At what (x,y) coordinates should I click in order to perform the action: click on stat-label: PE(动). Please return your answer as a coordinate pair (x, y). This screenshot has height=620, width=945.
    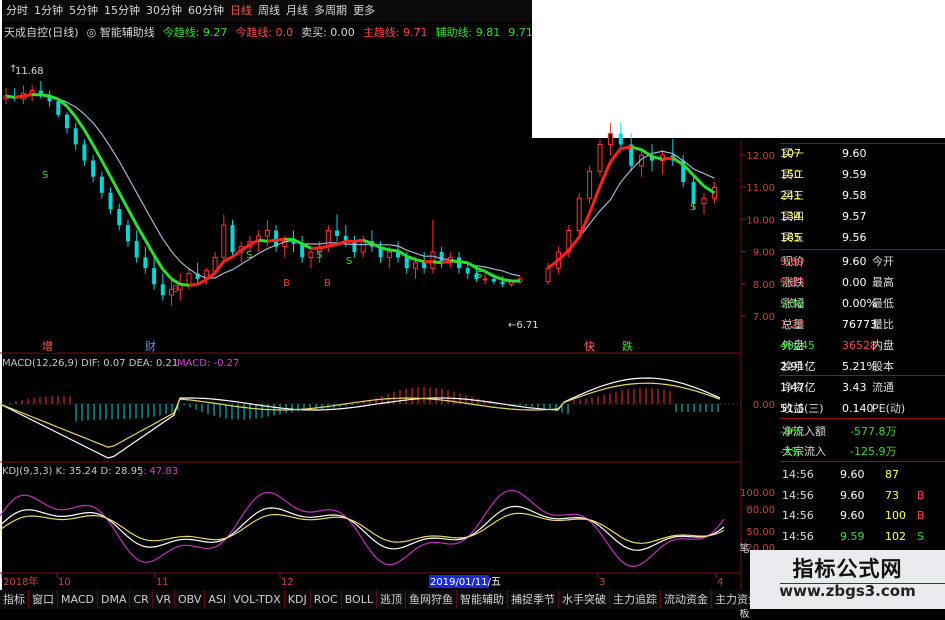
    Looking at the image, I should click on (888, 408).